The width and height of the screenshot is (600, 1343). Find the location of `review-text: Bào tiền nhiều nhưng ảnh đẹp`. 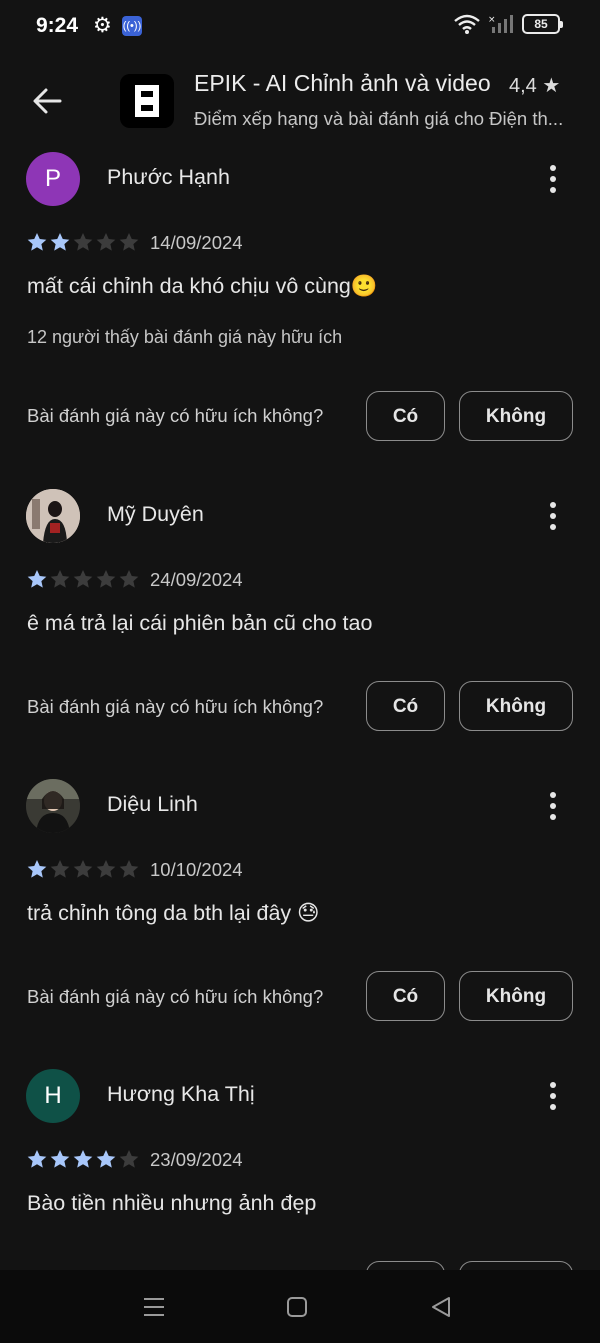

review-text: Bào tiền nhiều nhưng ảnh đẹp is located at coordinates (172, 1203).